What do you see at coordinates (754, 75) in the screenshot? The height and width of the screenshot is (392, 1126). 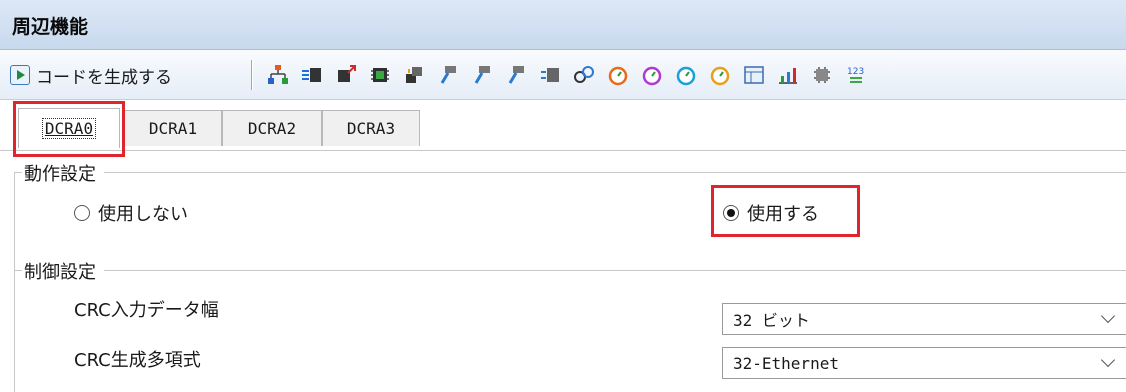 I see `panel-icon` at bounding box center [754, 75].